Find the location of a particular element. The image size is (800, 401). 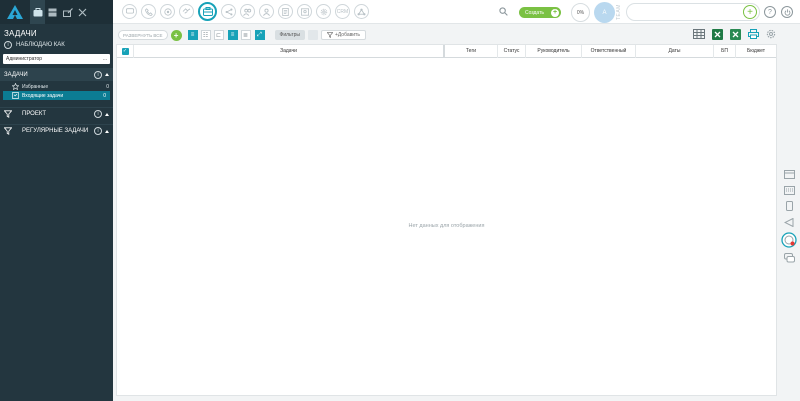

mobile-icon is located at coordinates (789, 206).